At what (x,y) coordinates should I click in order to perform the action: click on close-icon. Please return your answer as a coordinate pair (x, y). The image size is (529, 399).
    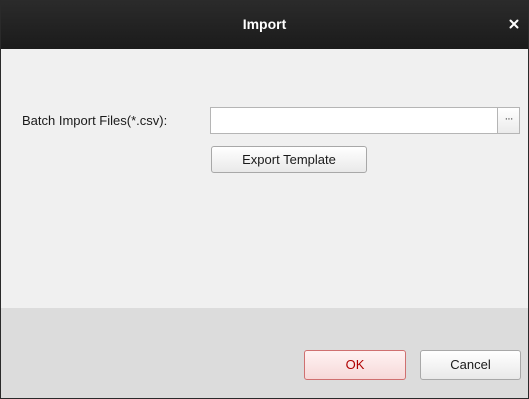
    Looking at the image, I should click on (514, 24).